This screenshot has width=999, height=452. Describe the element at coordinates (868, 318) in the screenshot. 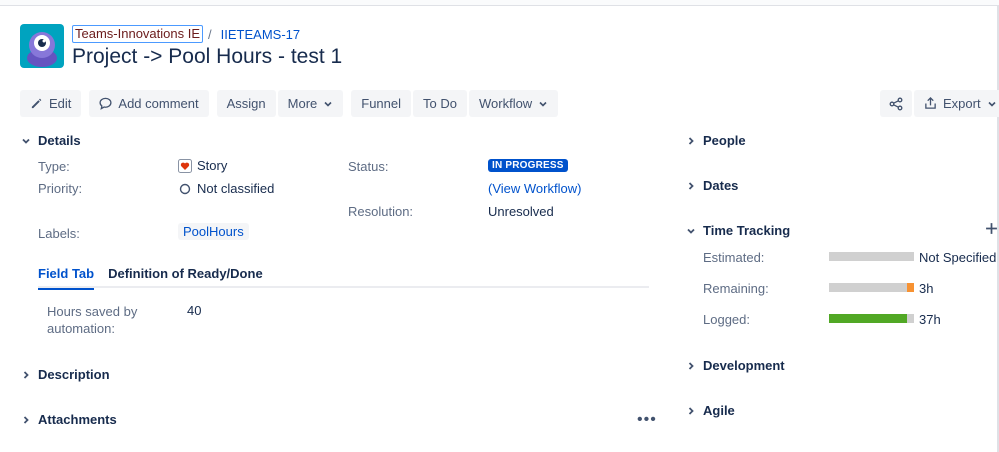

I see `logged-bar-fill` at that location.